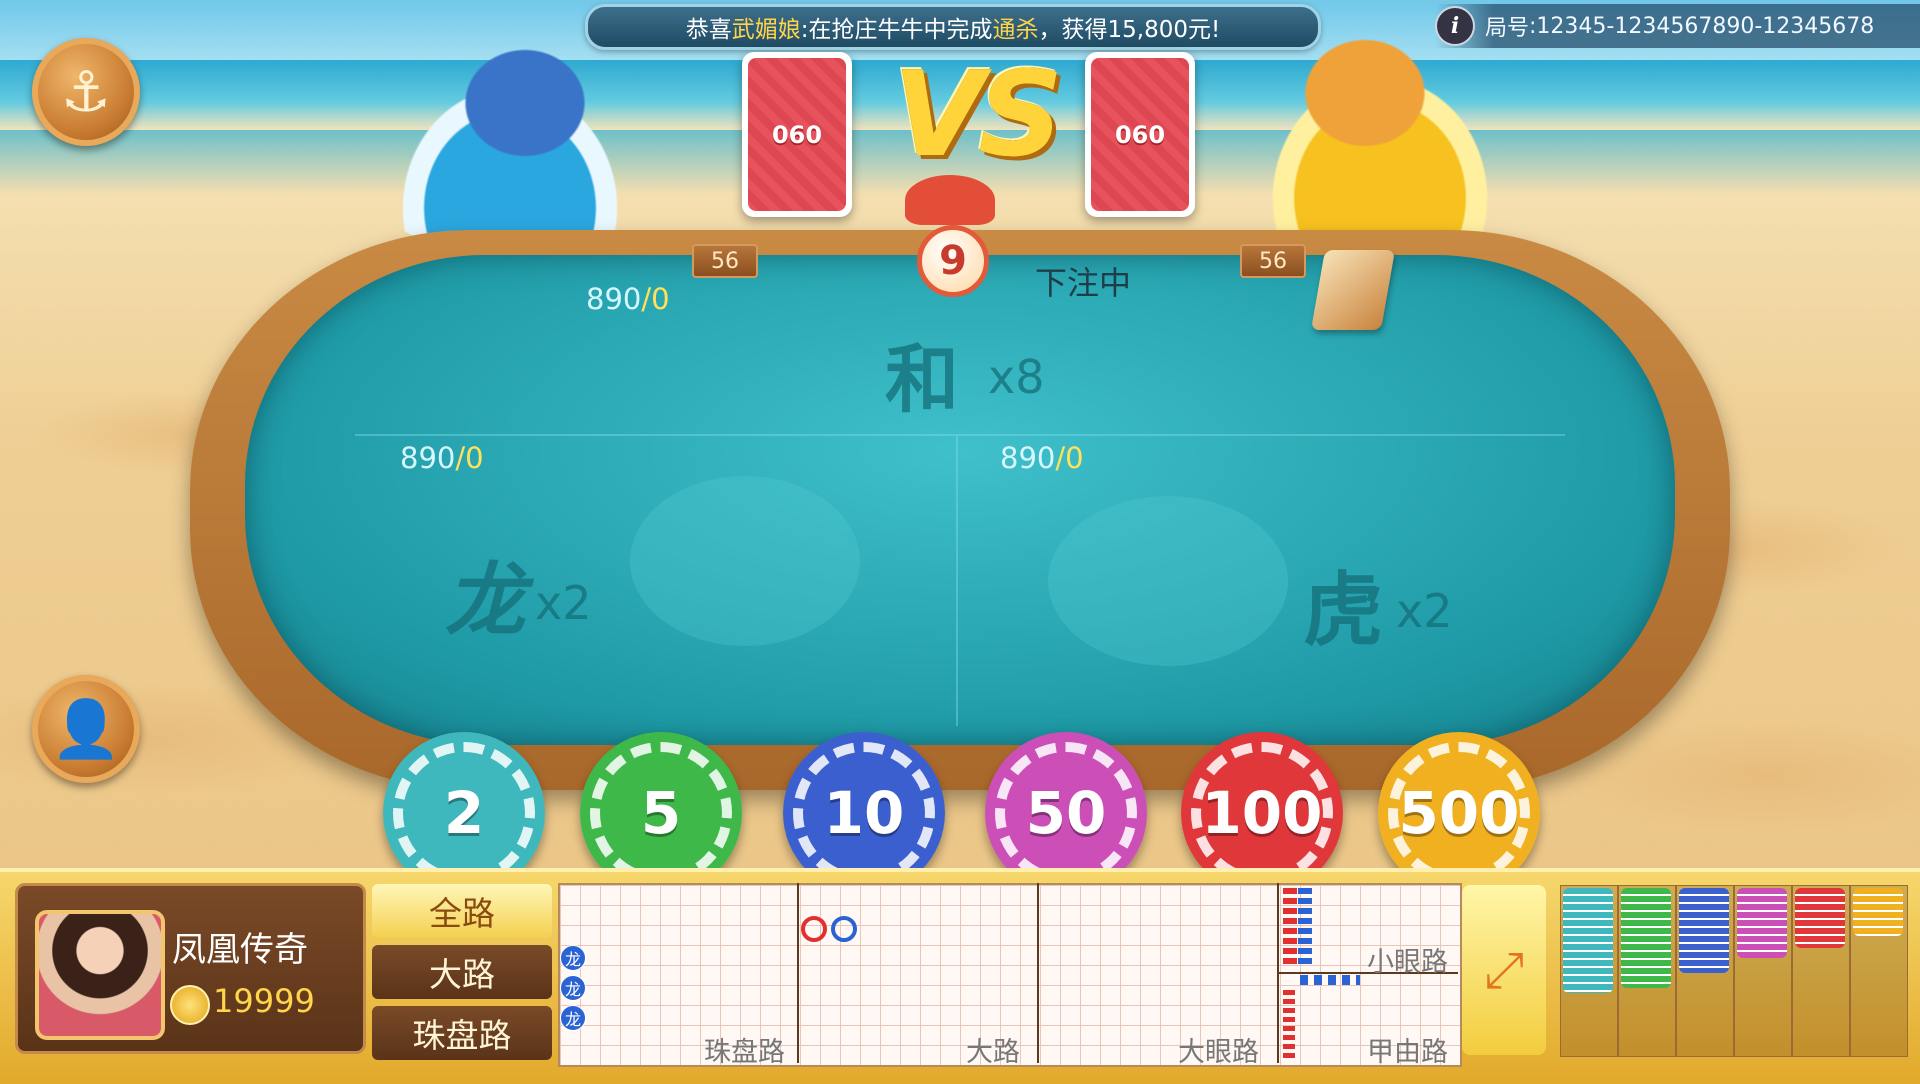  Describe the element at coordinates (896, 30) in the screenshot. I see `banner-mid: :在抢庄牛牛中完成` at that location.